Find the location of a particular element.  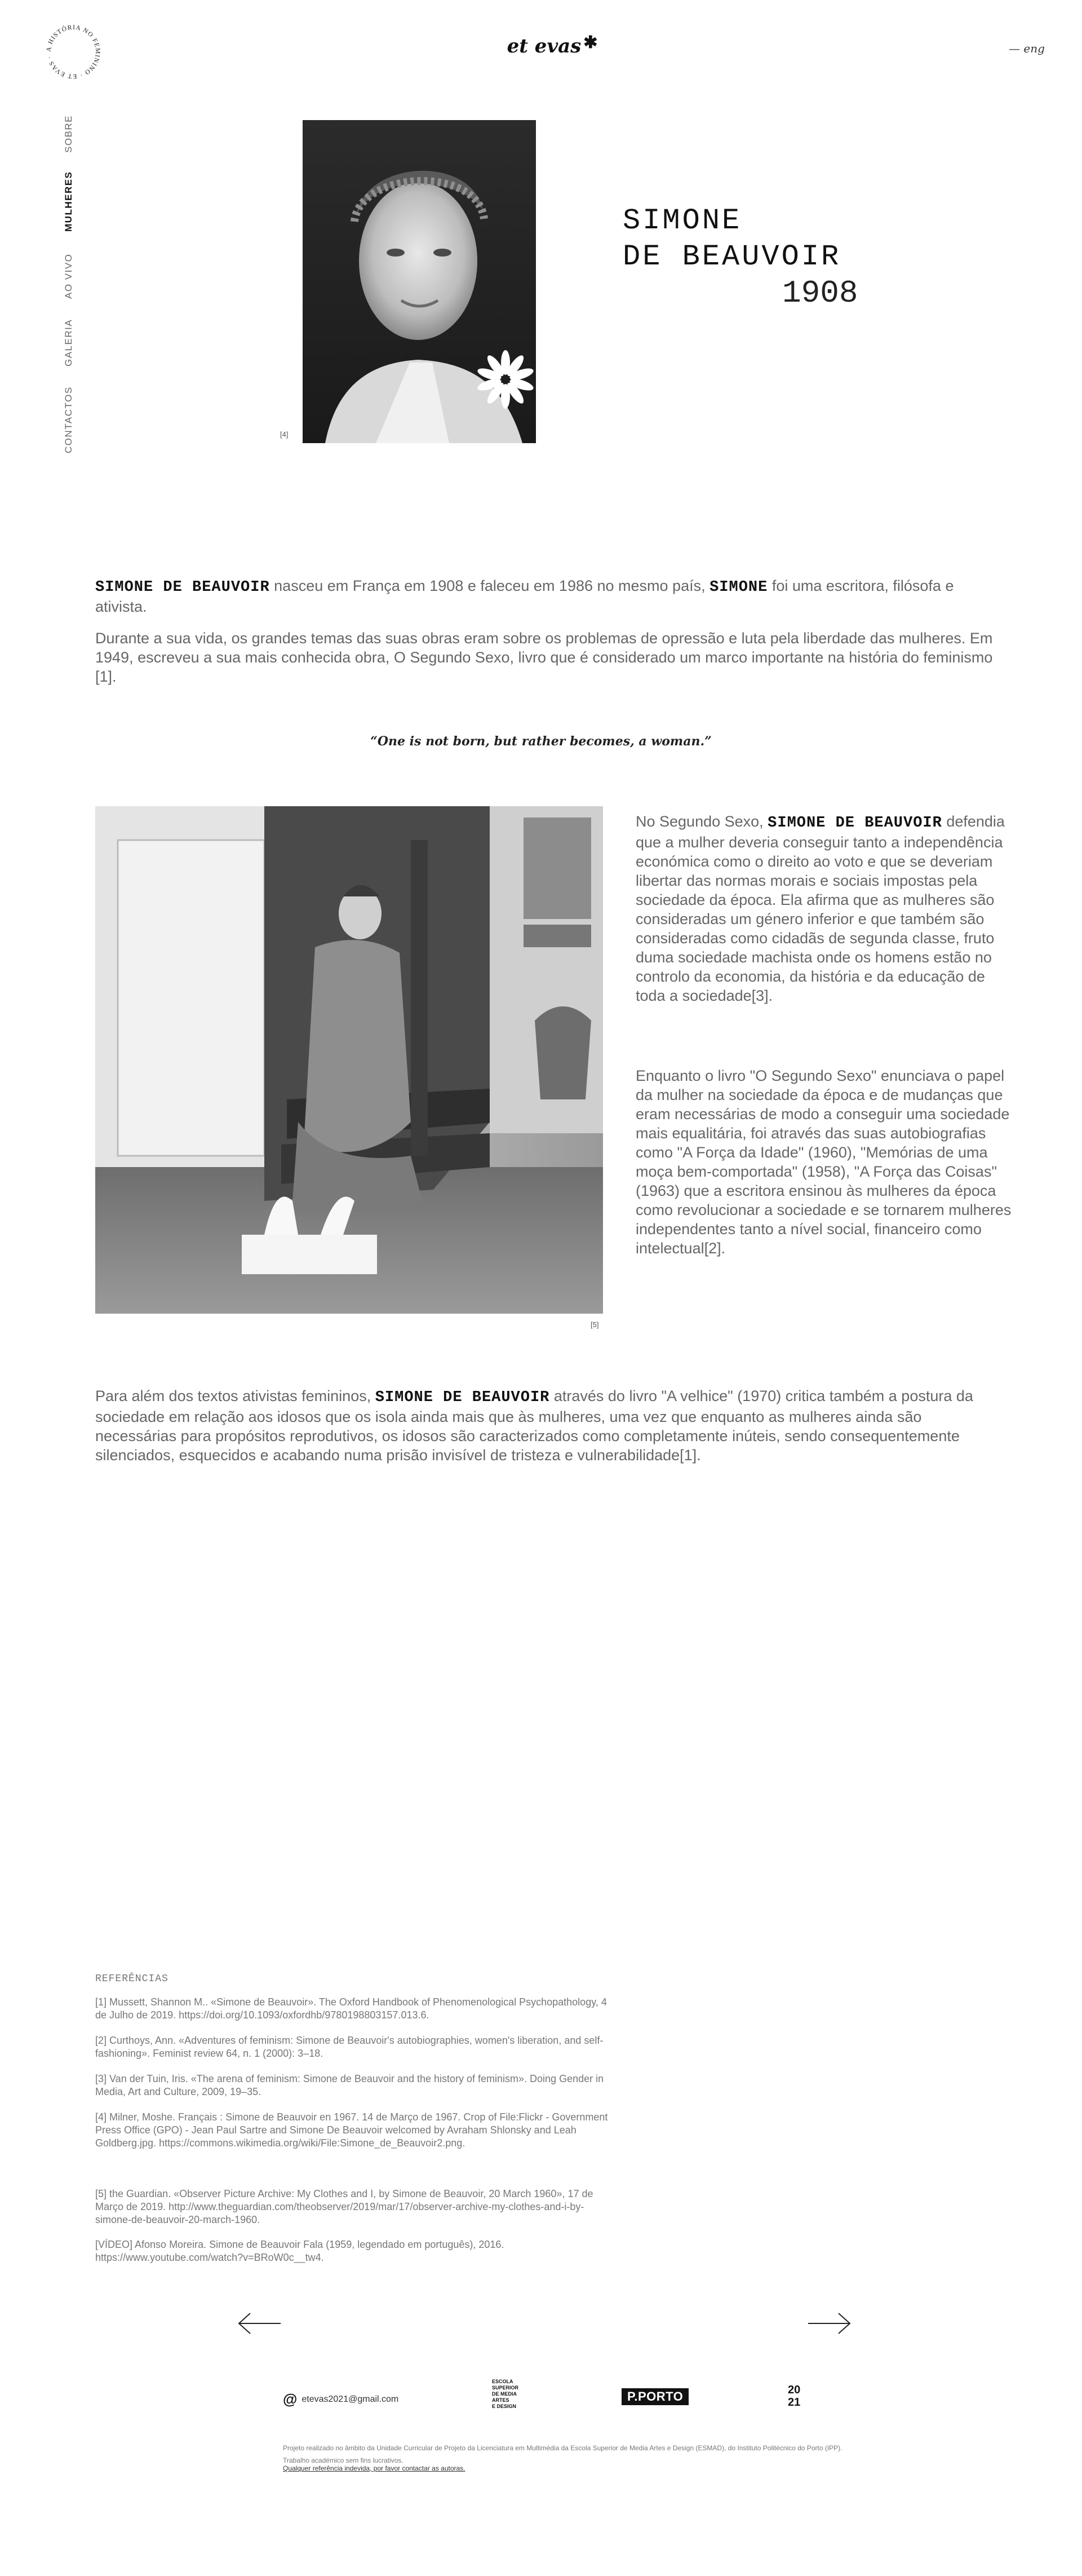

next-page-button is located at coordinates (830, 2324).